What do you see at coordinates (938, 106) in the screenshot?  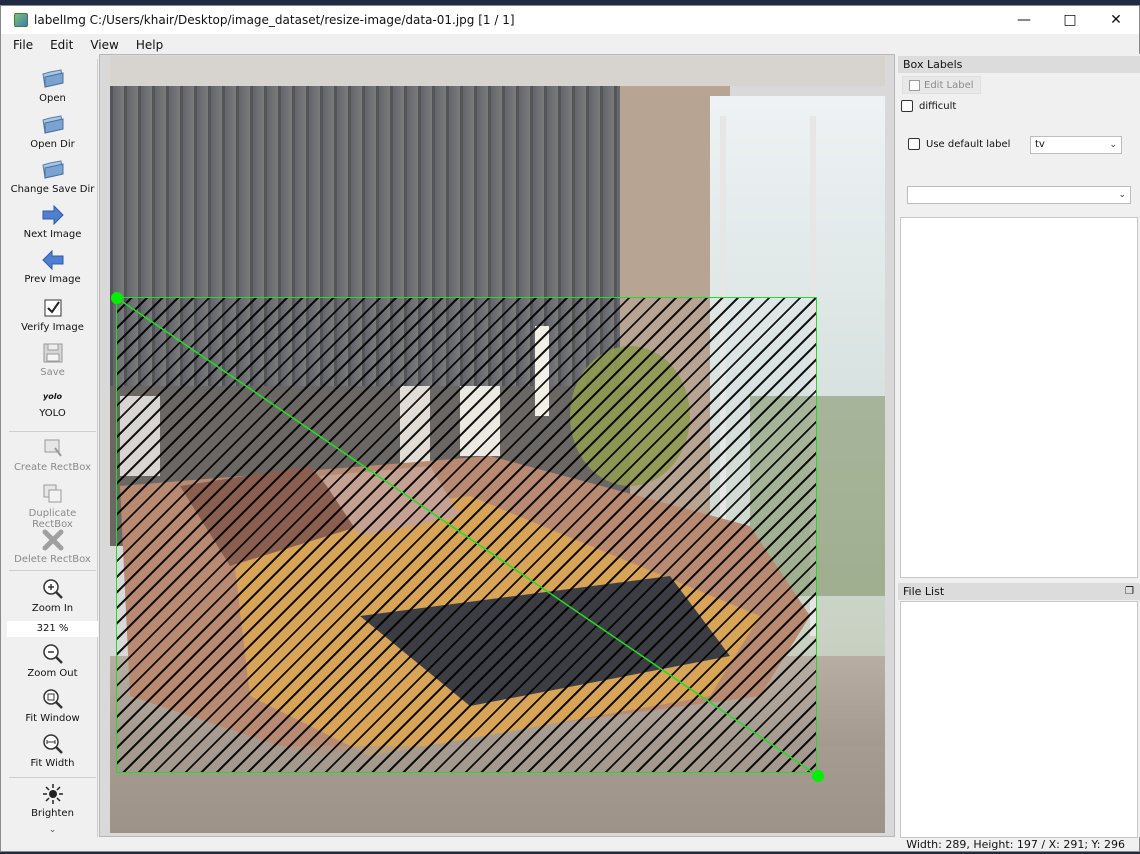 I see `difficult-label: difficult` at bounding box center [938, 106].